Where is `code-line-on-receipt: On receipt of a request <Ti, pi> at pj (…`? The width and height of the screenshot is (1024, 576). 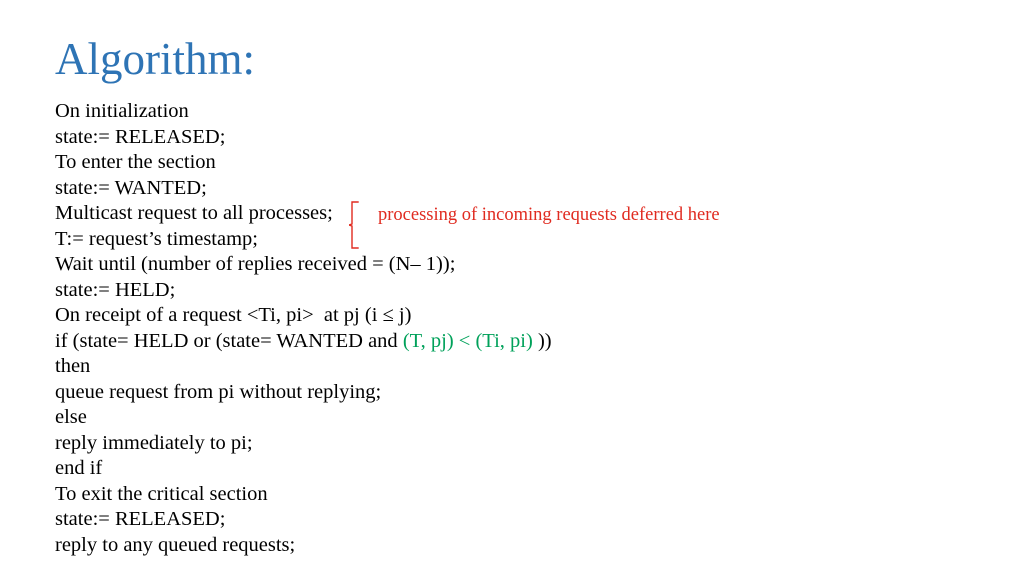
code-line-on-receipt: On receipt of a request <Ti, pi> at pj (… is located at coordinates (233, 315).